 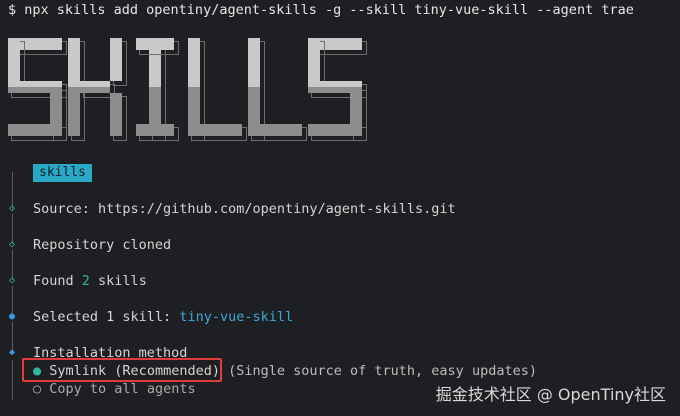 I want to click on option-symlink-hint: (Single source of truth, easy updates), so click(x=382, y=371).